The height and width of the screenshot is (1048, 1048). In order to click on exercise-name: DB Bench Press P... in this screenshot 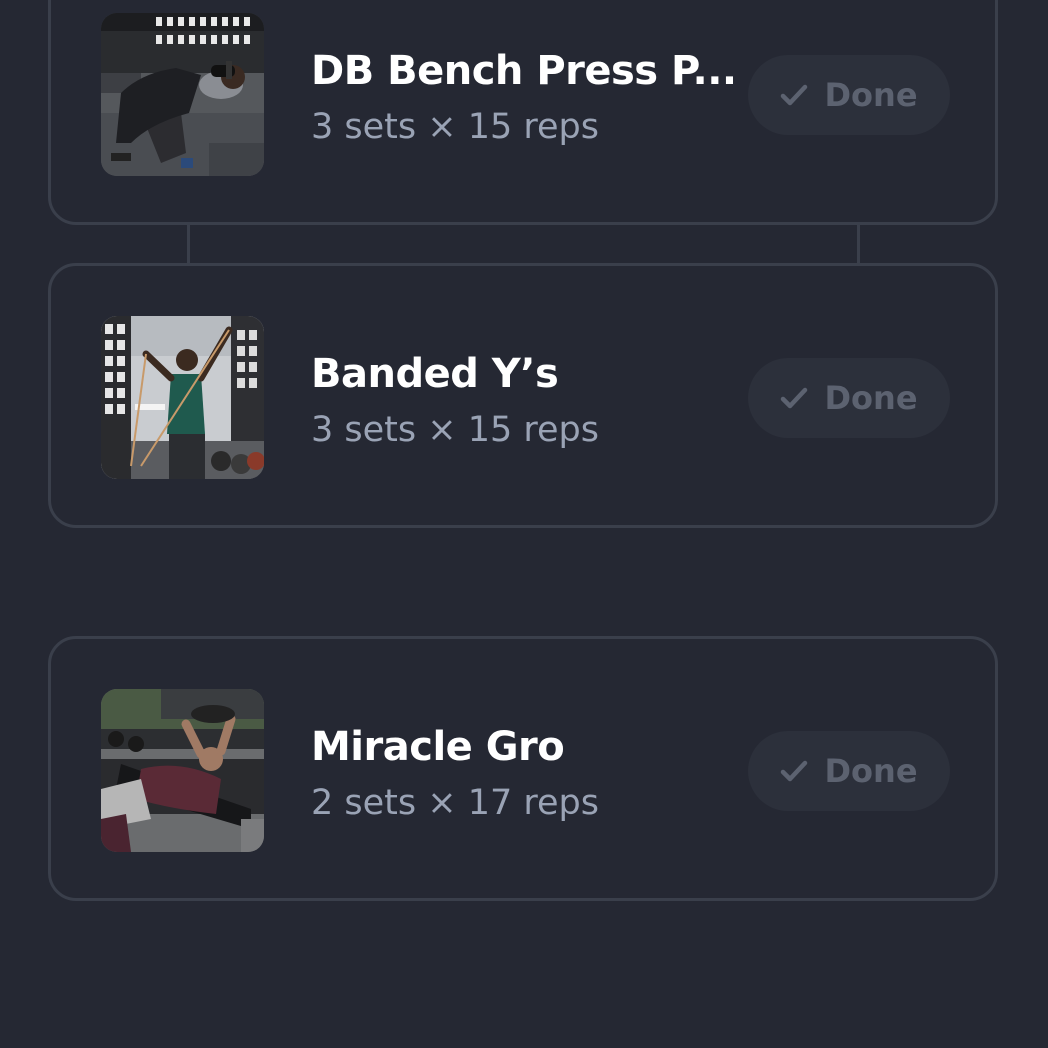, I will do `click(524, 71)`.